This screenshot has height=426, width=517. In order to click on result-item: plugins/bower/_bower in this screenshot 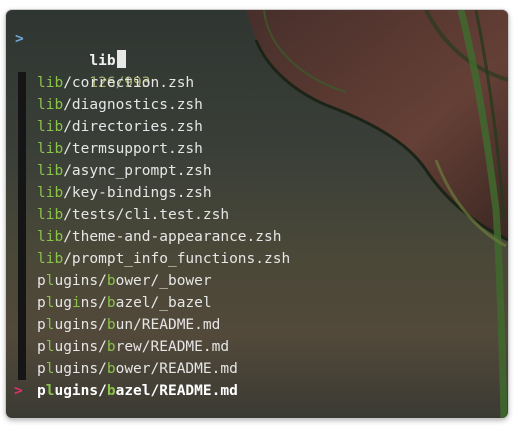, I will do `click(257, 281)`.